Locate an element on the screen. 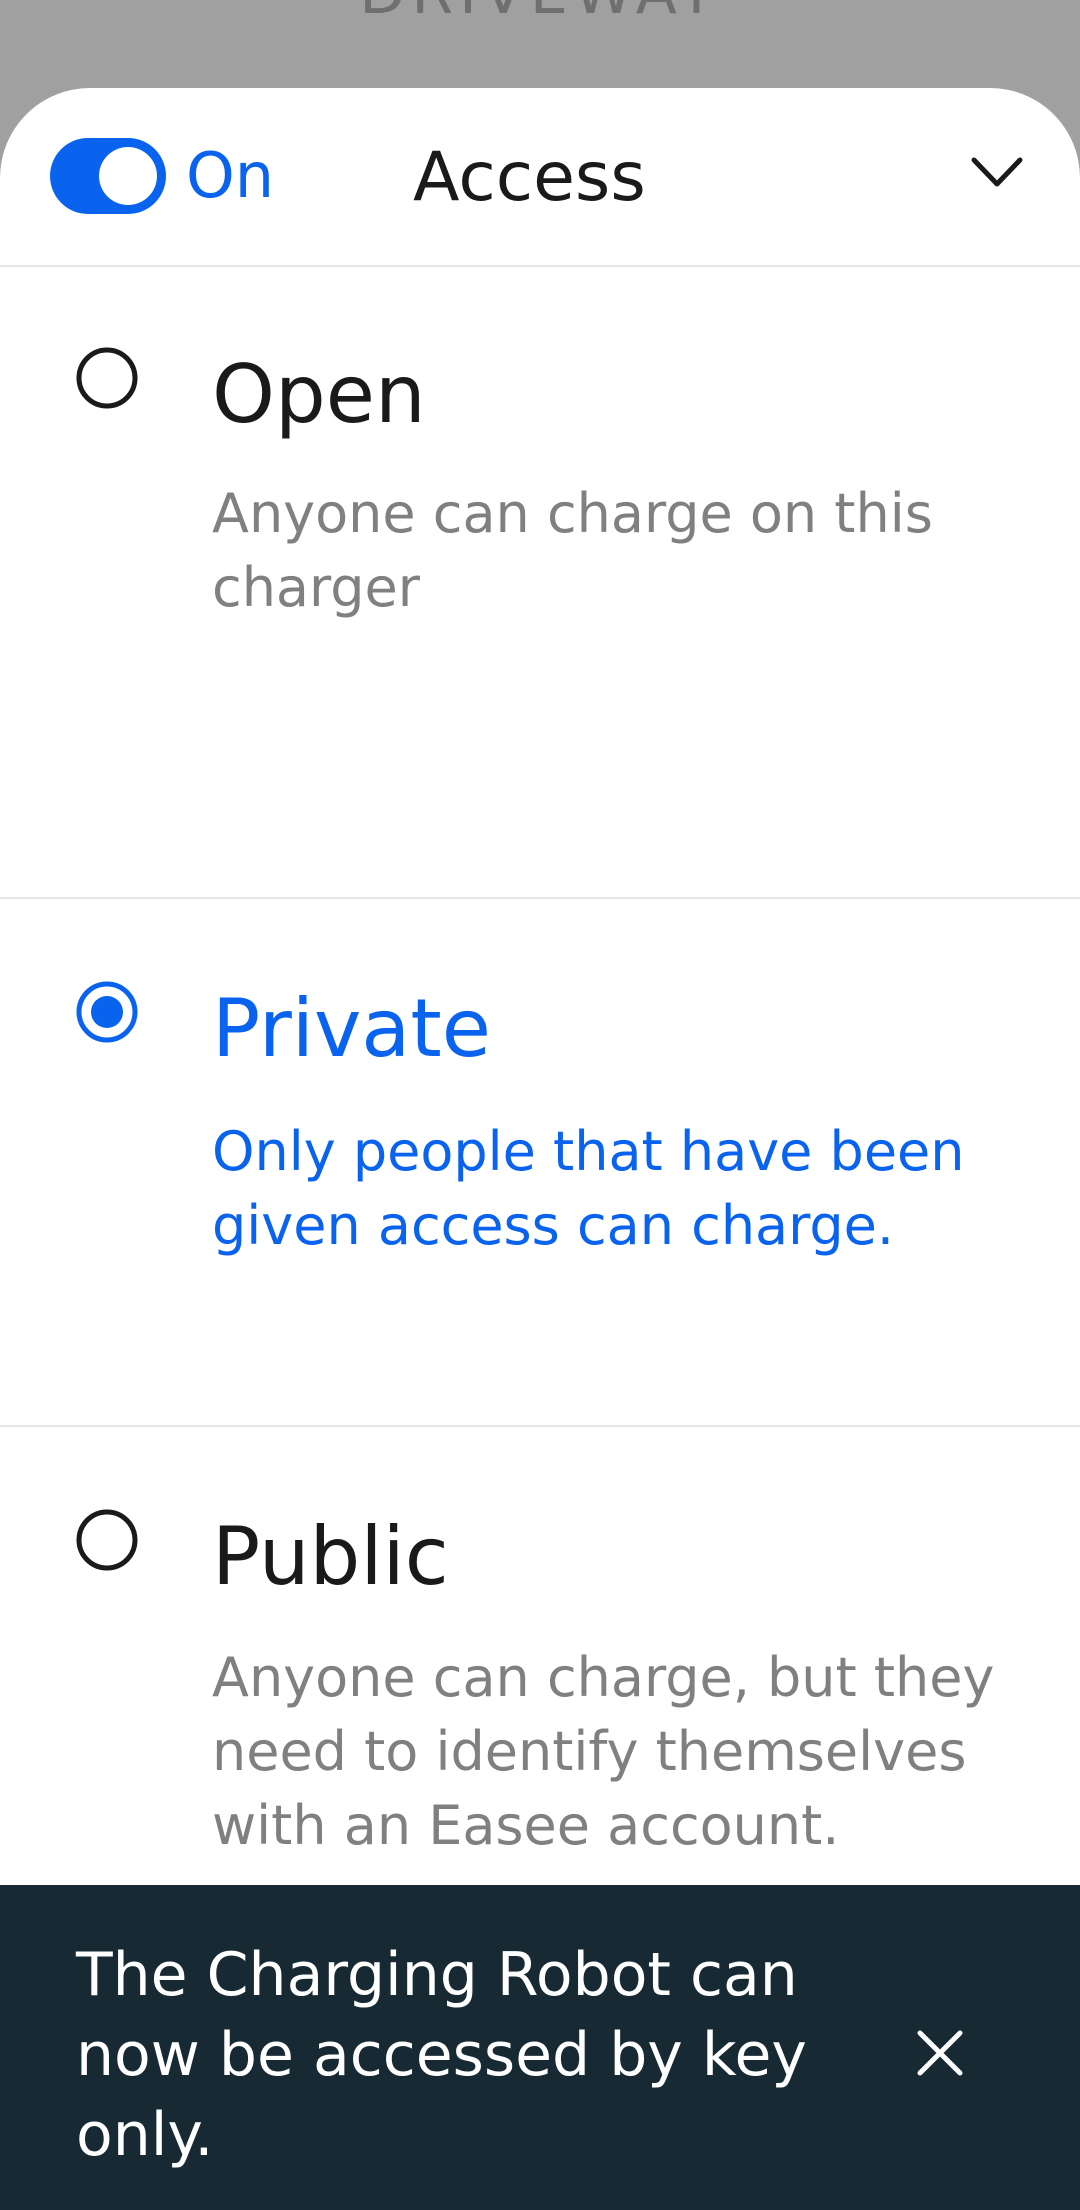 Image resolution: width=1080 pixels, height=2210 pixels. sheet-header: On Access is located at coordinates (540, 177).